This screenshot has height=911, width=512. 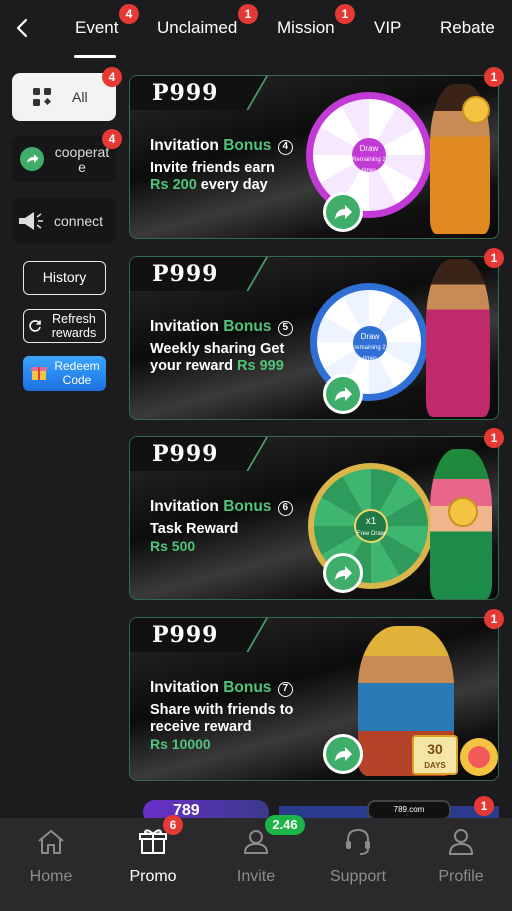 I want to click on gift-icon, so click(x=39, y=373).